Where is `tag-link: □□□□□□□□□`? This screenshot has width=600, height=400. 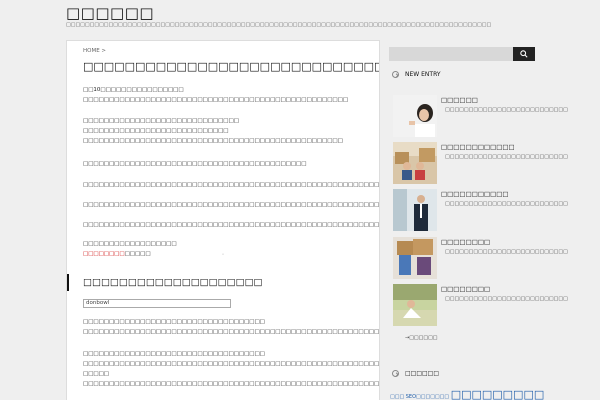 tag-link: □□□□□□□□□ is located at coordinates (498, 394).